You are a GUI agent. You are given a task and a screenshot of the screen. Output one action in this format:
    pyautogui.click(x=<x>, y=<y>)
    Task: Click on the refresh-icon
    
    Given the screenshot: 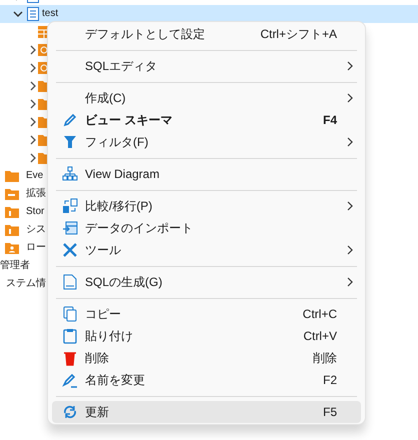 What is the action you would take?
    pyautogui.click(x=70, y=412)
    